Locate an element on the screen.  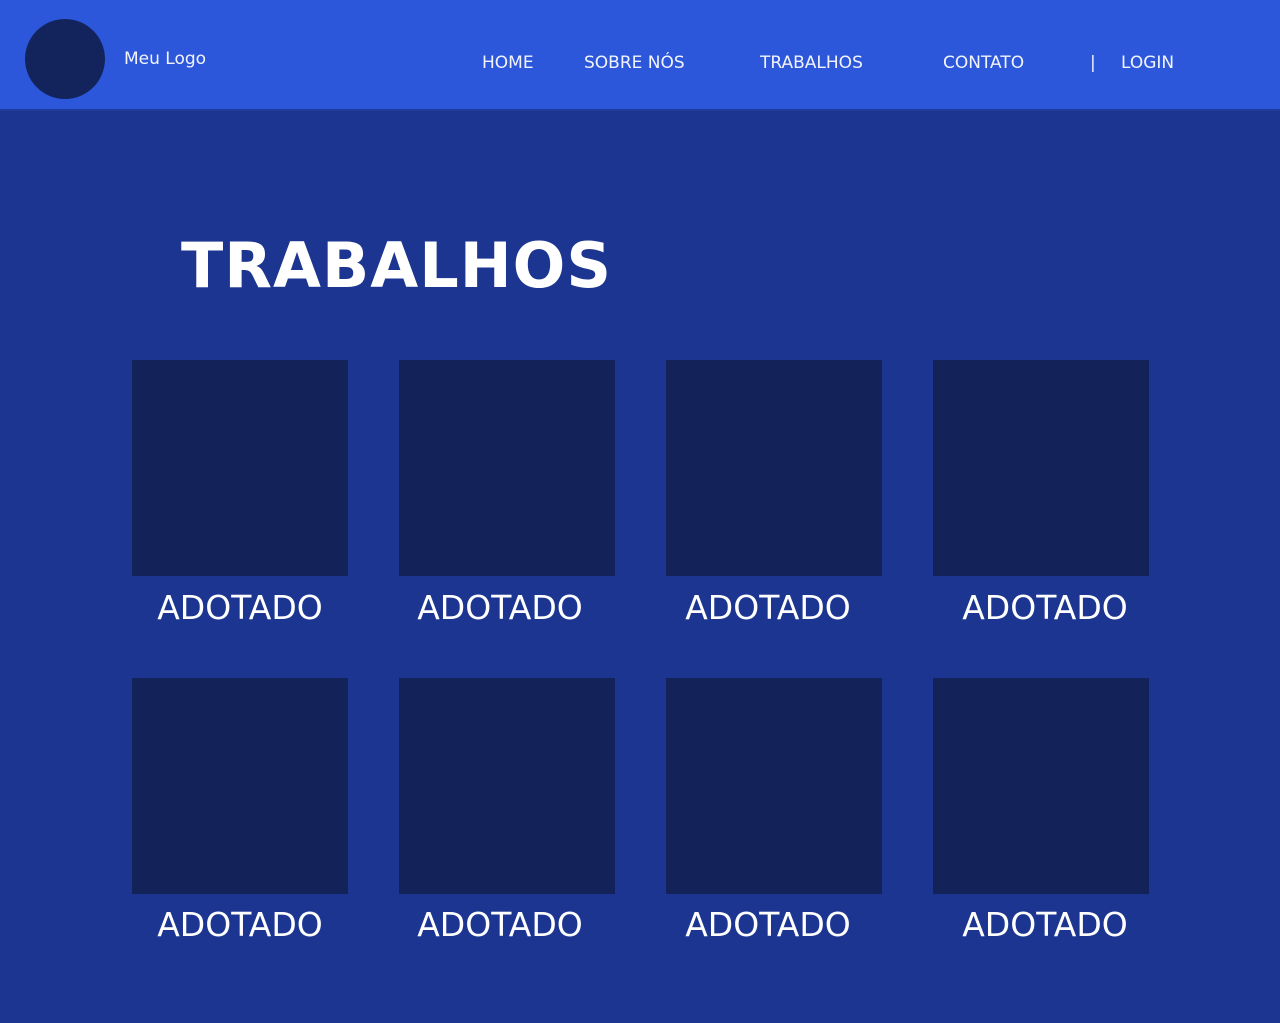
nav-home: HOME is located at coordinates (508, 63).